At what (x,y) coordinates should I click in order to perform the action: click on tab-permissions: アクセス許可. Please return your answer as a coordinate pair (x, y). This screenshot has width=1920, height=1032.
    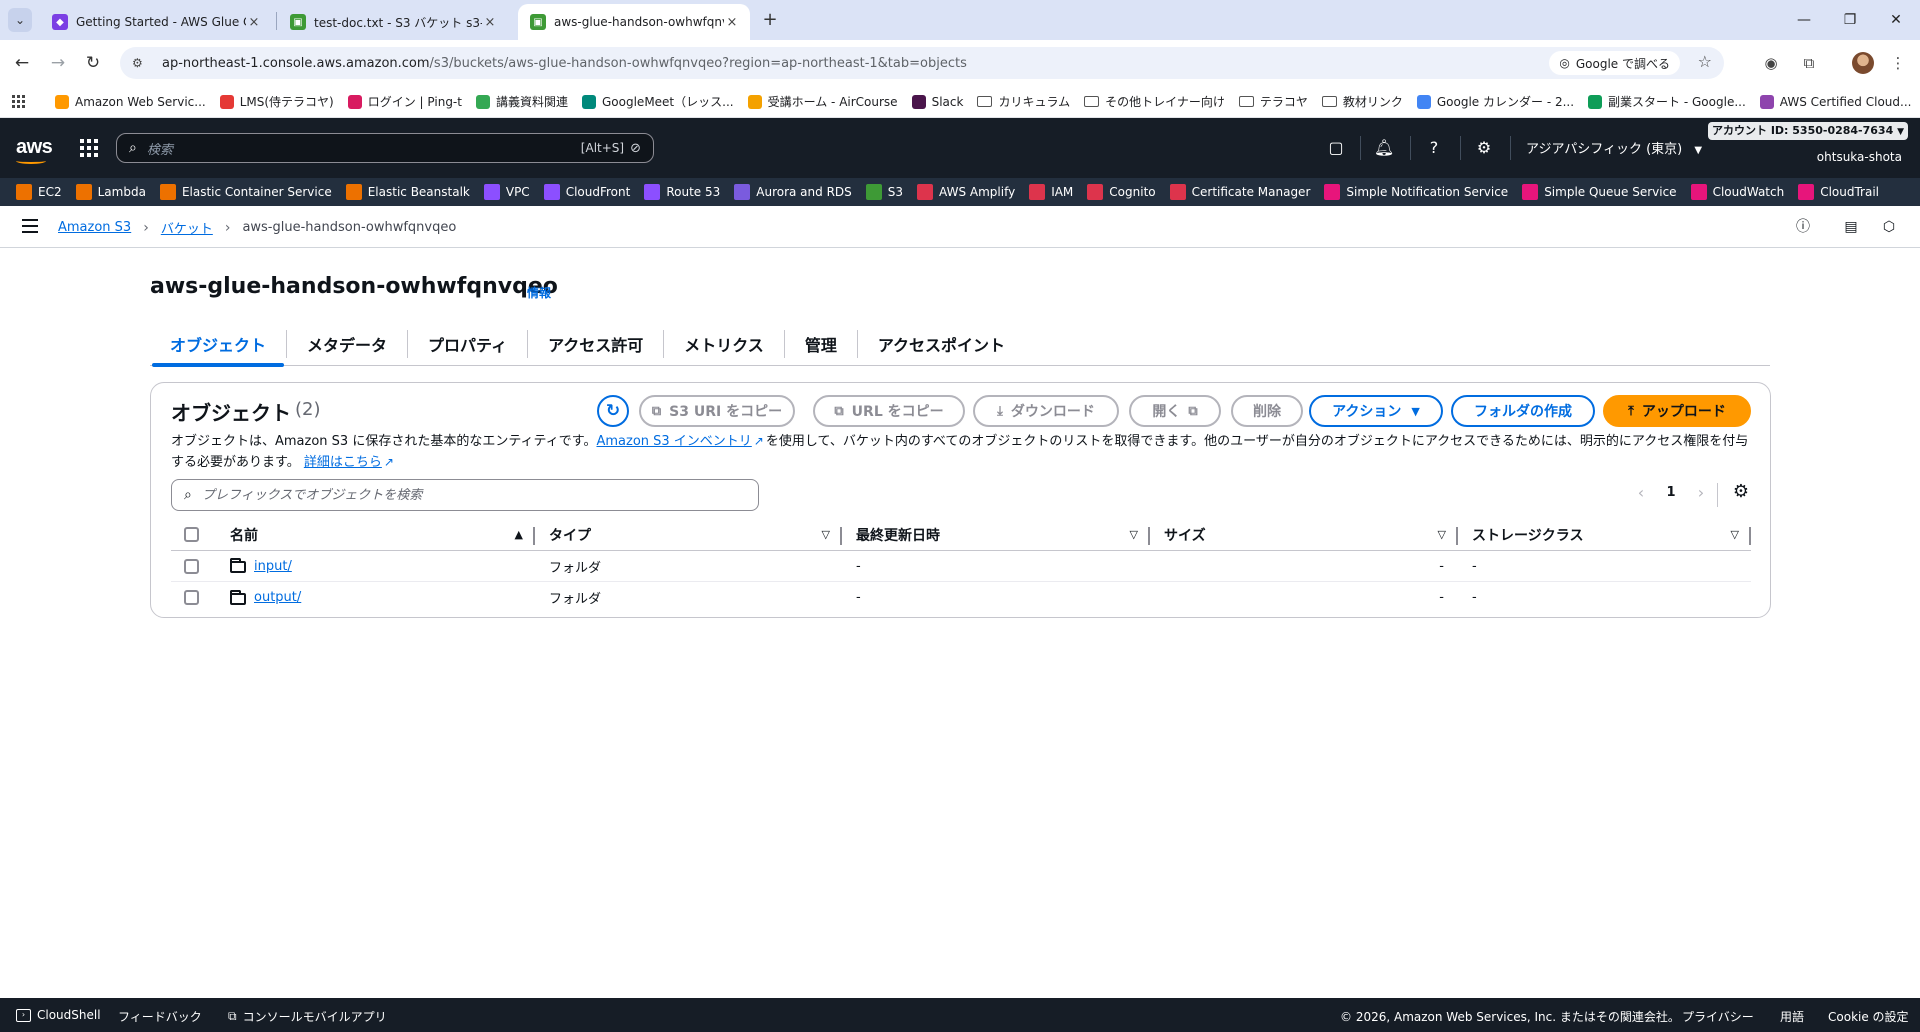
    Looking at the image, I should click on (595, 344).